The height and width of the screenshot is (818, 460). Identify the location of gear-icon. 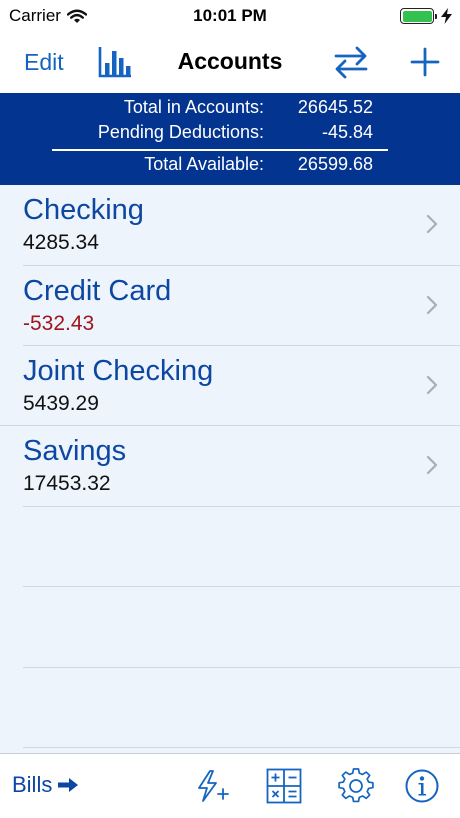
(356, 786).